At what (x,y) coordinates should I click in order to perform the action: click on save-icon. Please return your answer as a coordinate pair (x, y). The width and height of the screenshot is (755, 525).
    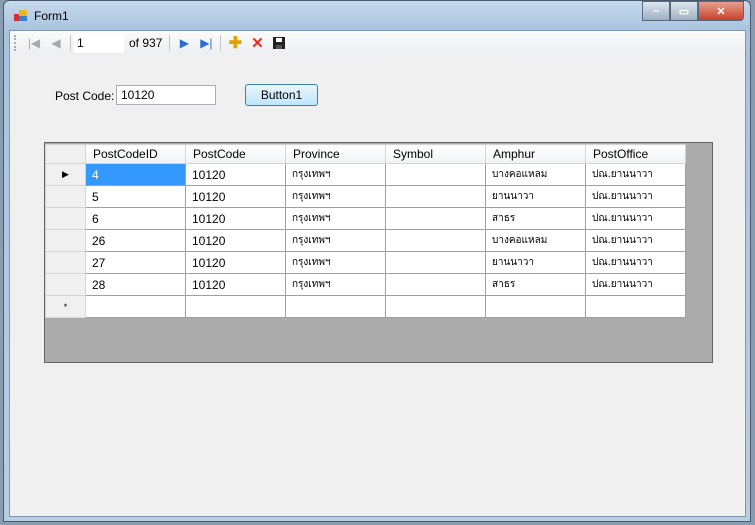
    Looking at the image, I should click on (279, 43).